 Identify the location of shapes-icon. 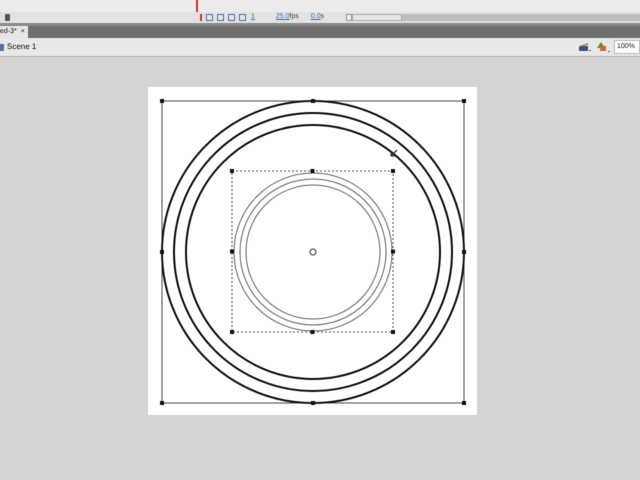
(603, 47).